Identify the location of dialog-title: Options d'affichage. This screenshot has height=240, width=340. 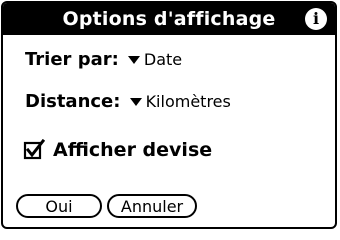
(169, 19).